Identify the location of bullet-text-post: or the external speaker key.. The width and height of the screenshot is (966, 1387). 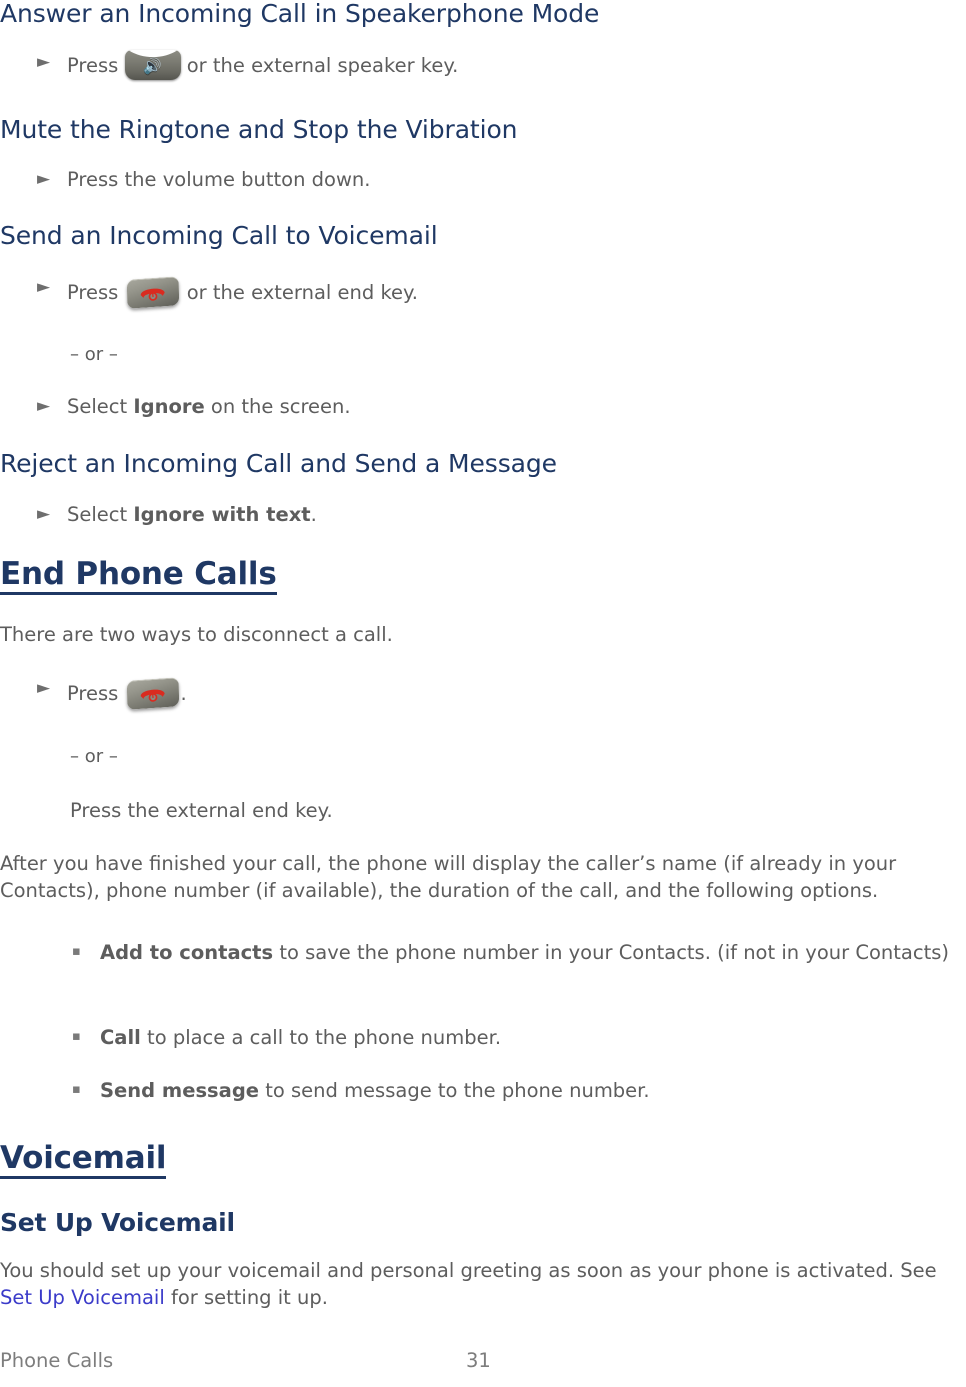
(319, 65).